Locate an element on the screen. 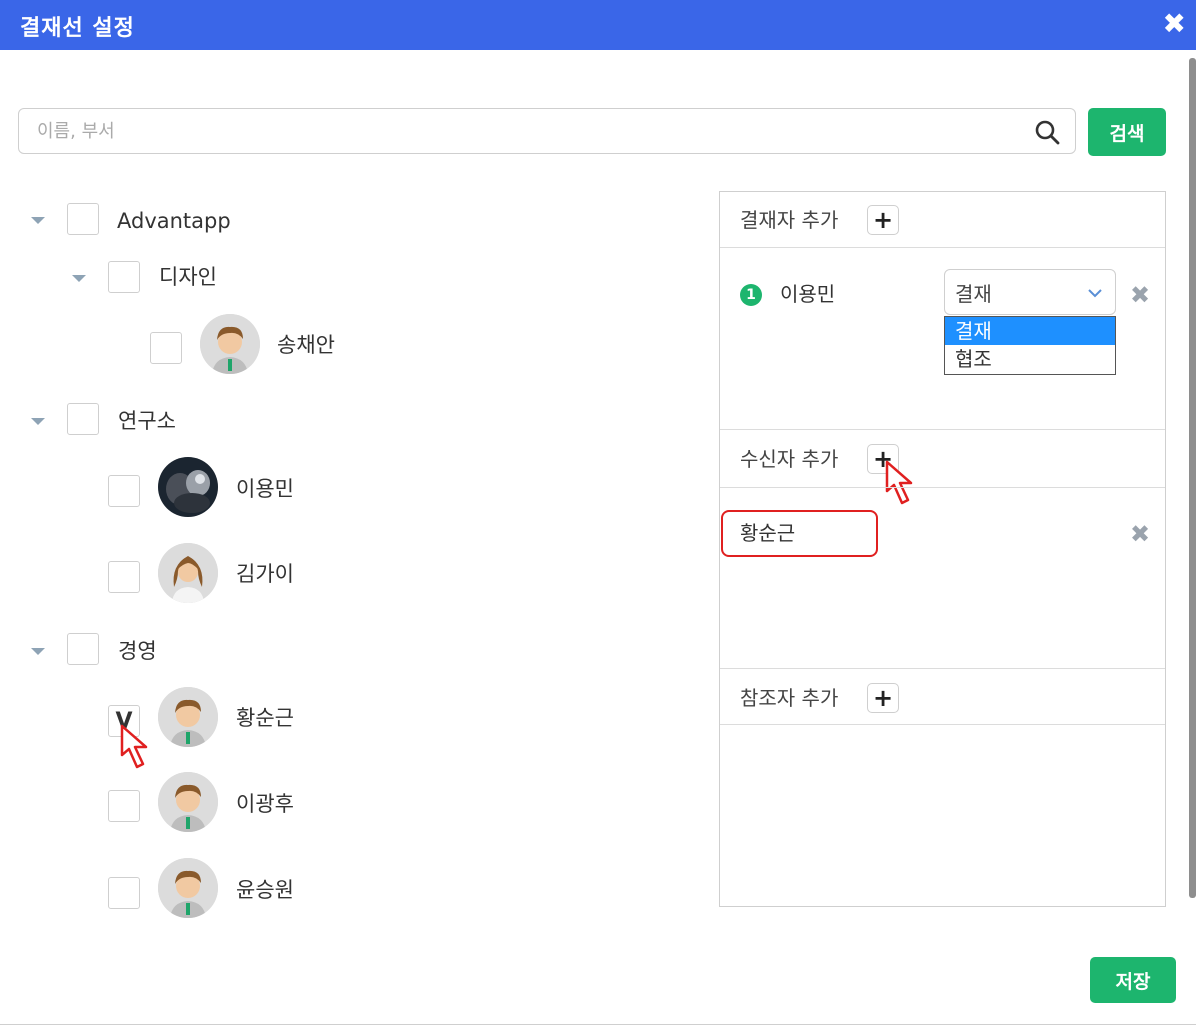 The width and height of the screenshot is (1196, 1027). search-box is located at coordinates (547, 131).